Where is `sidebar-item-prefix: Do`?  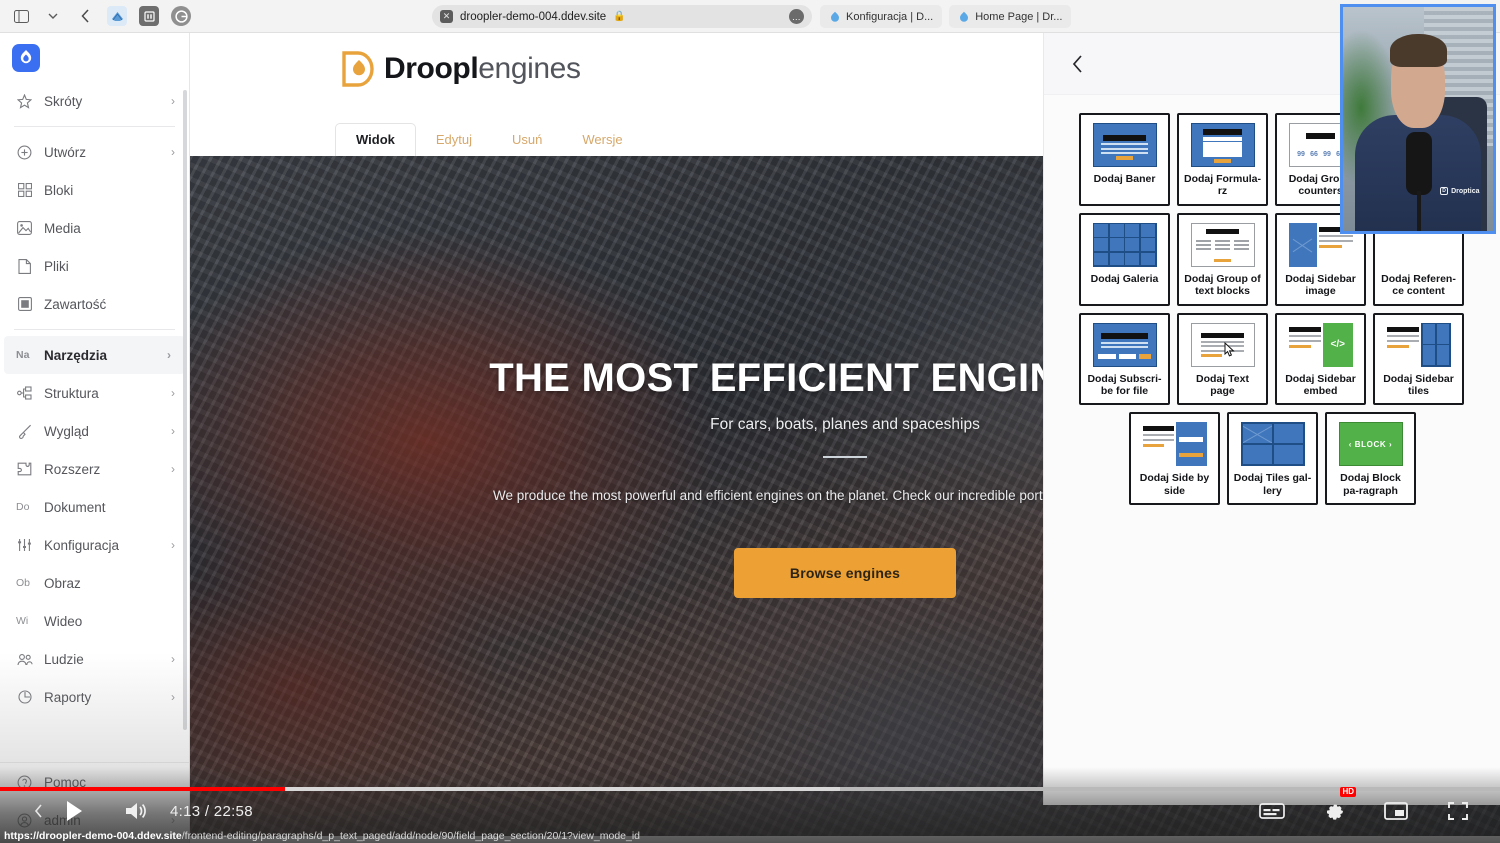 sidebar-item-prefix: Do is located at coordinates (23, 507).